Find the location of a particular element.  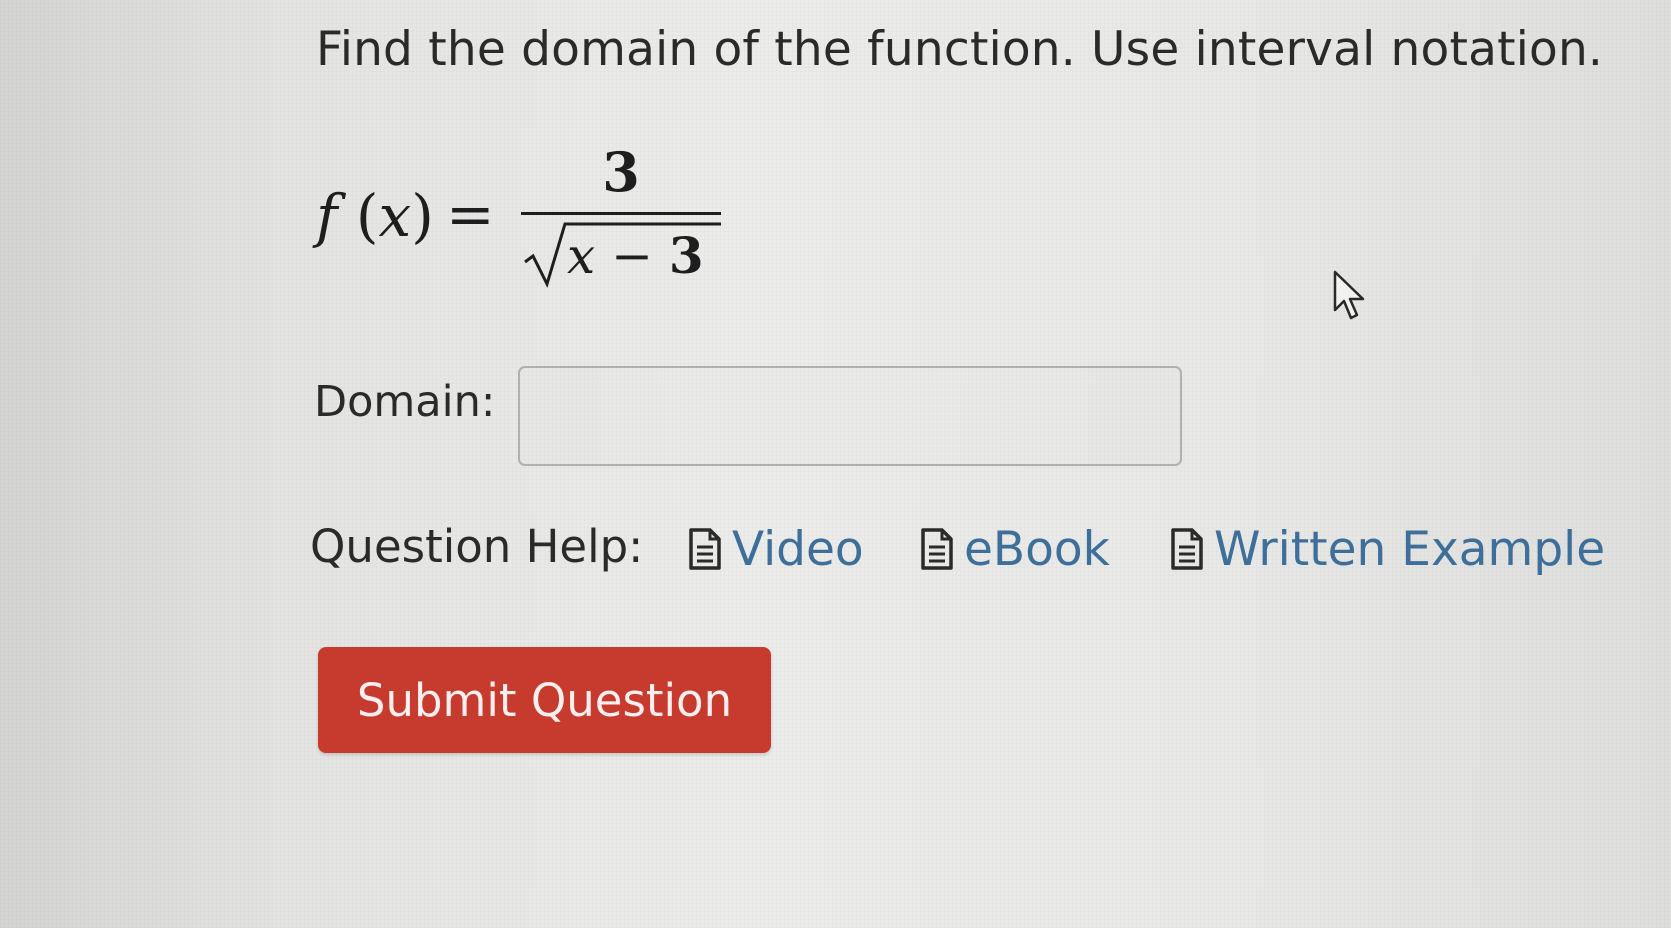

help-link-written-example: Written Example is located at coordinates (1387, 549).